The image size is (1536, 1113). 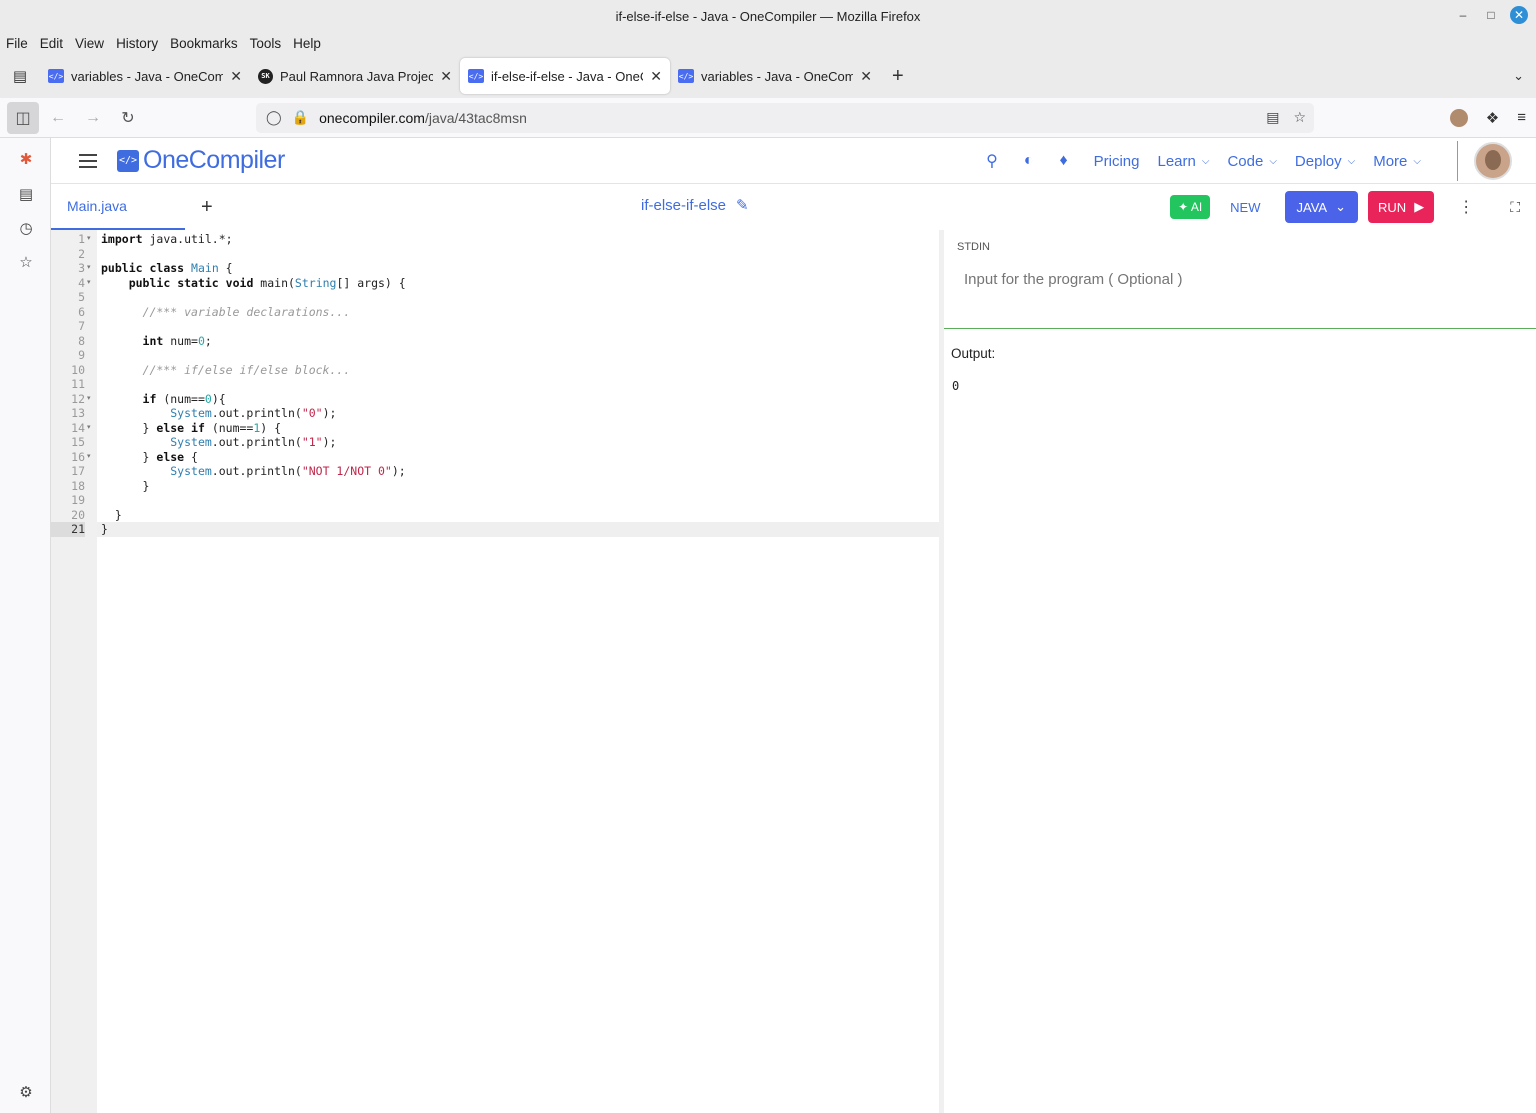 What do you see at coordinates (1272, 117) in the screenshot?
I see `reader-view-icon: ▤` at bounding box center [1272, 117].